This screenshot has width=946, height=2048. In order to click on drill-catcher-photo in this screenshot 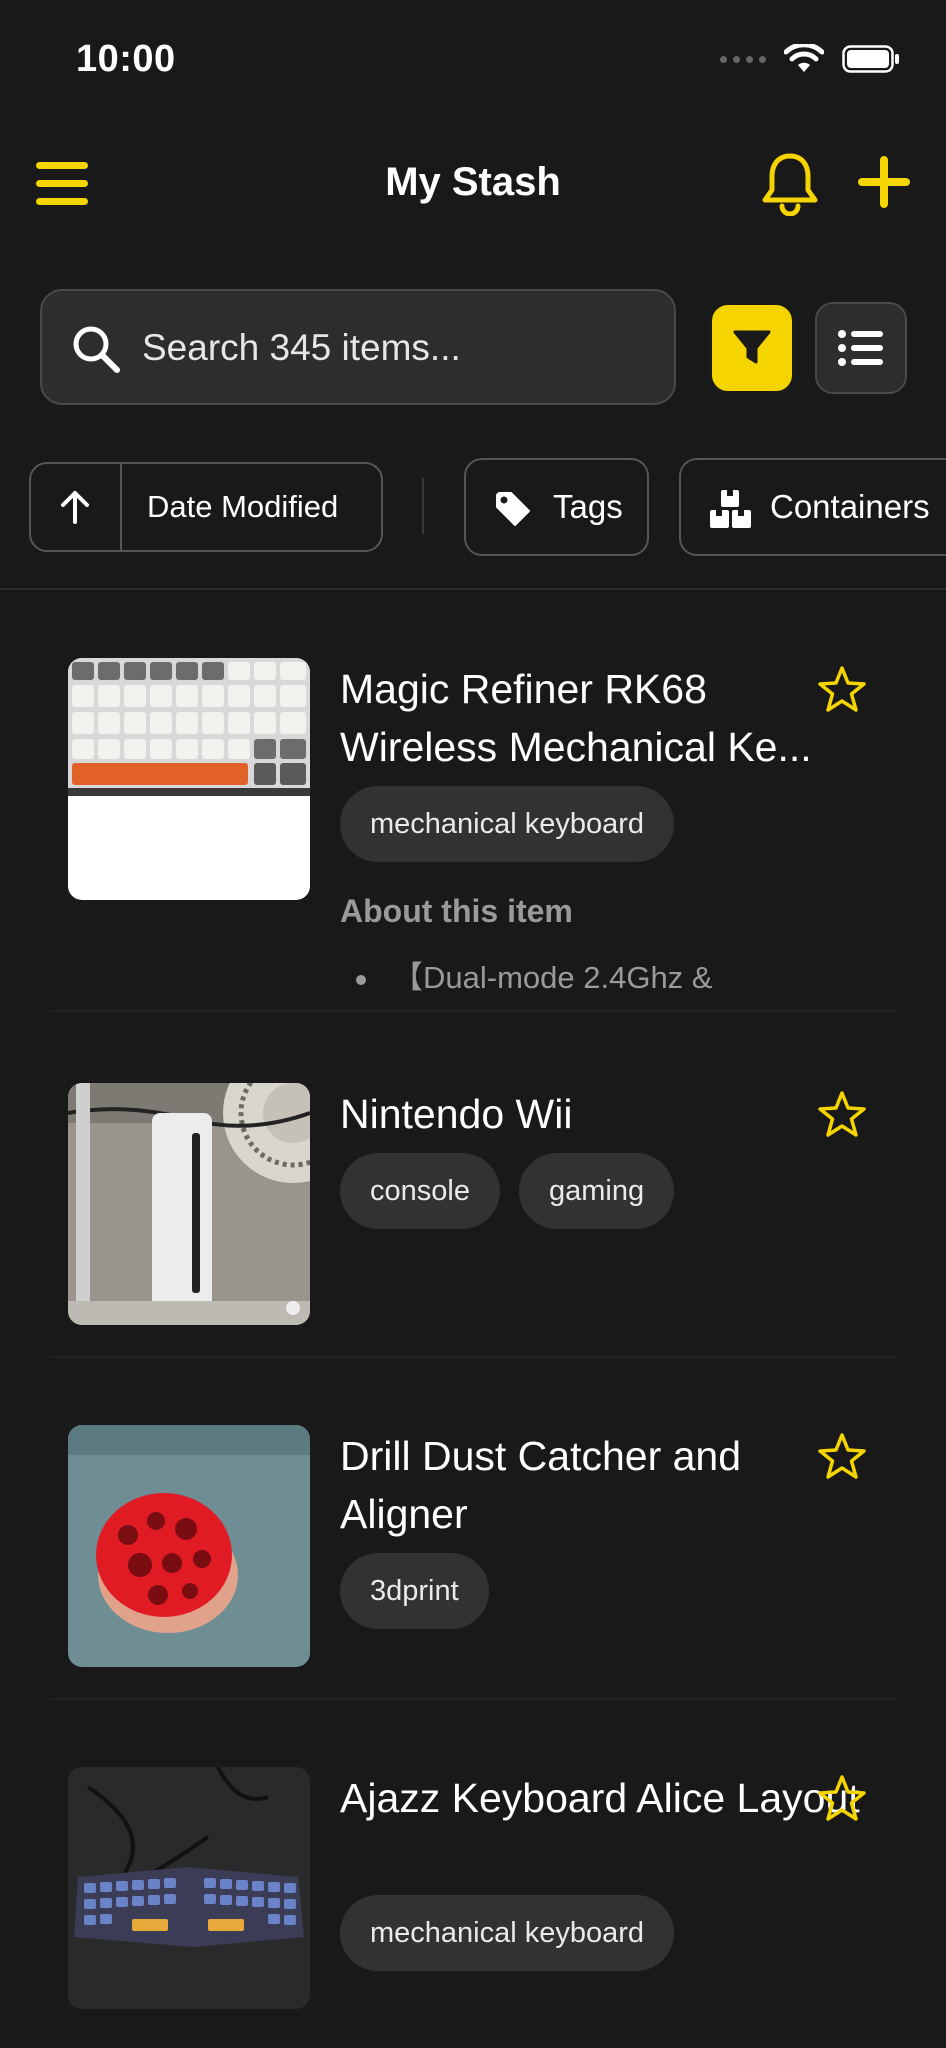, I will do `click(189, 1546)`.